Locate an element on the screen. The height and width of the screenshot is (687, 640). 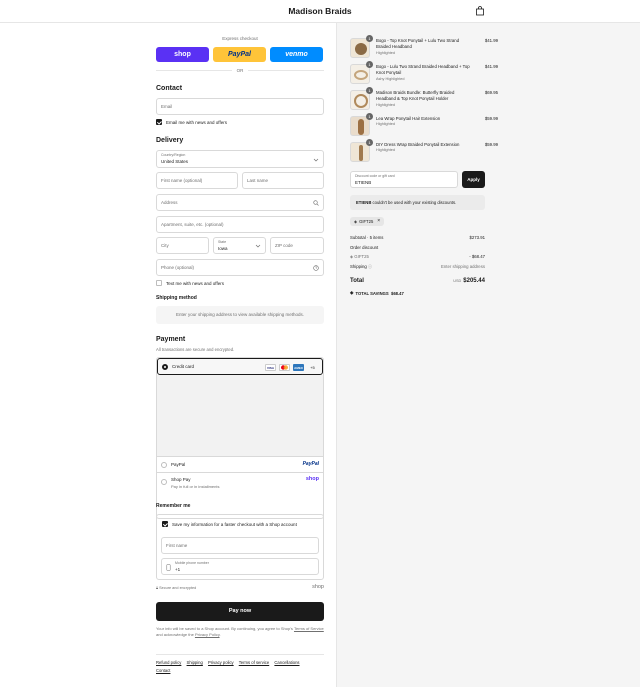
subtotal-value: $273.91 is located at coordinates (477, 237).